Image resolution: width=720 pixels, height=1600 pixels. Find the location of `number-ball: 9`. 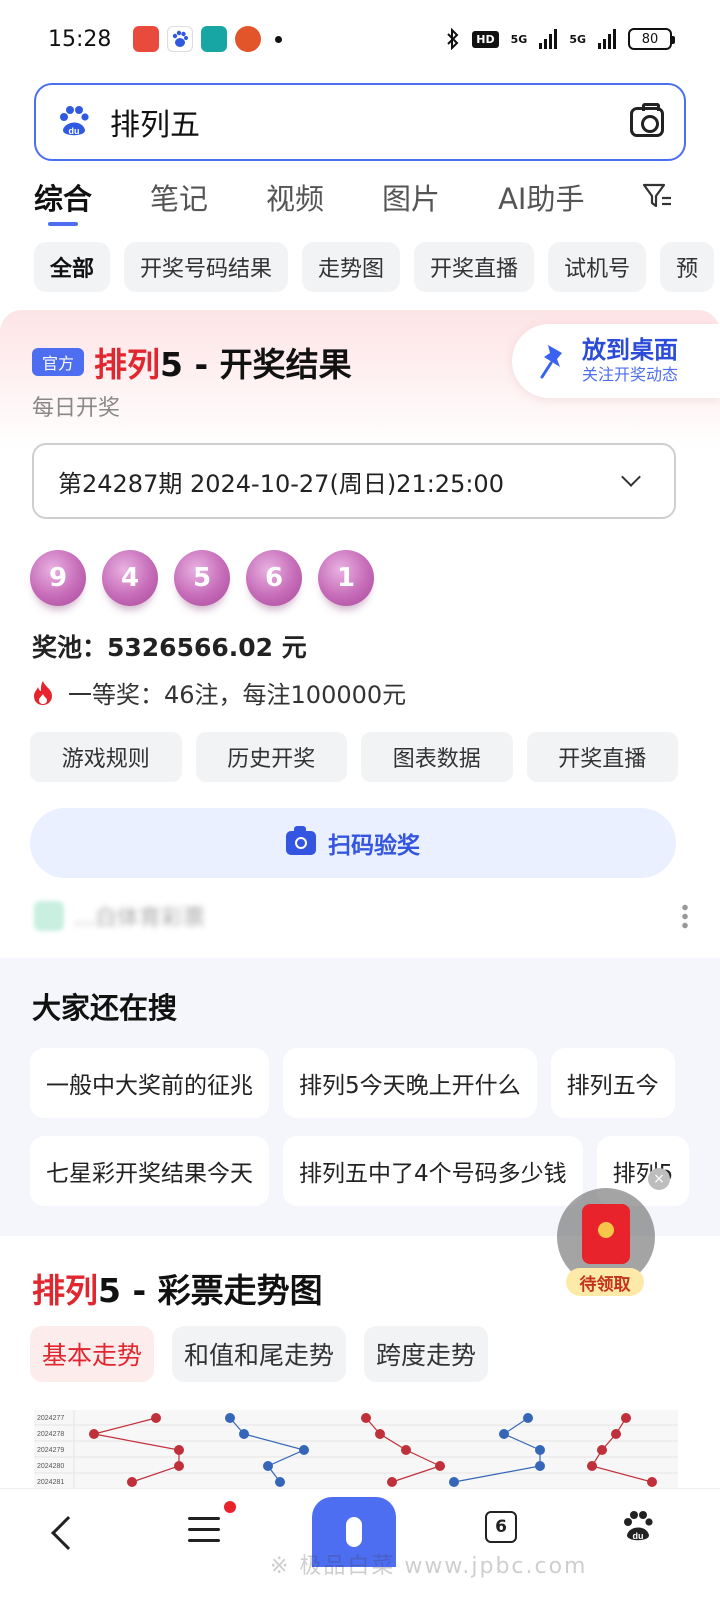

number-ball: 9 is located at coordinates (58, 578).